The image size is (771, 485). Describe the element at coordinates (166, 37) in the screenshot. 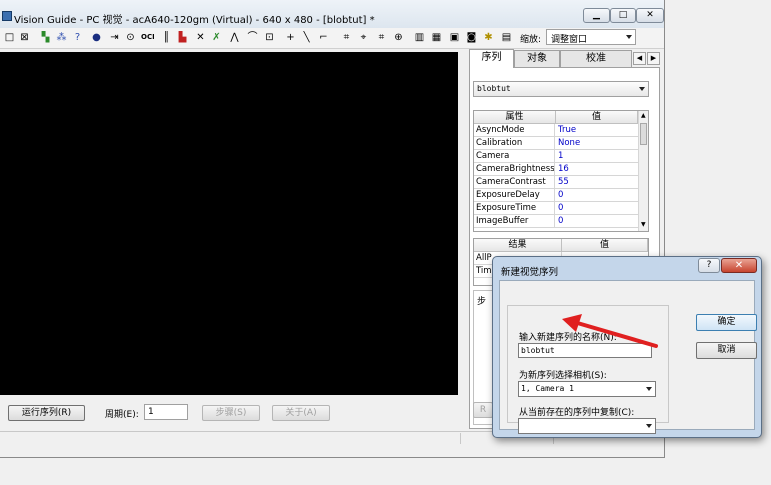

I see `barcode-icon: ║` at that location.